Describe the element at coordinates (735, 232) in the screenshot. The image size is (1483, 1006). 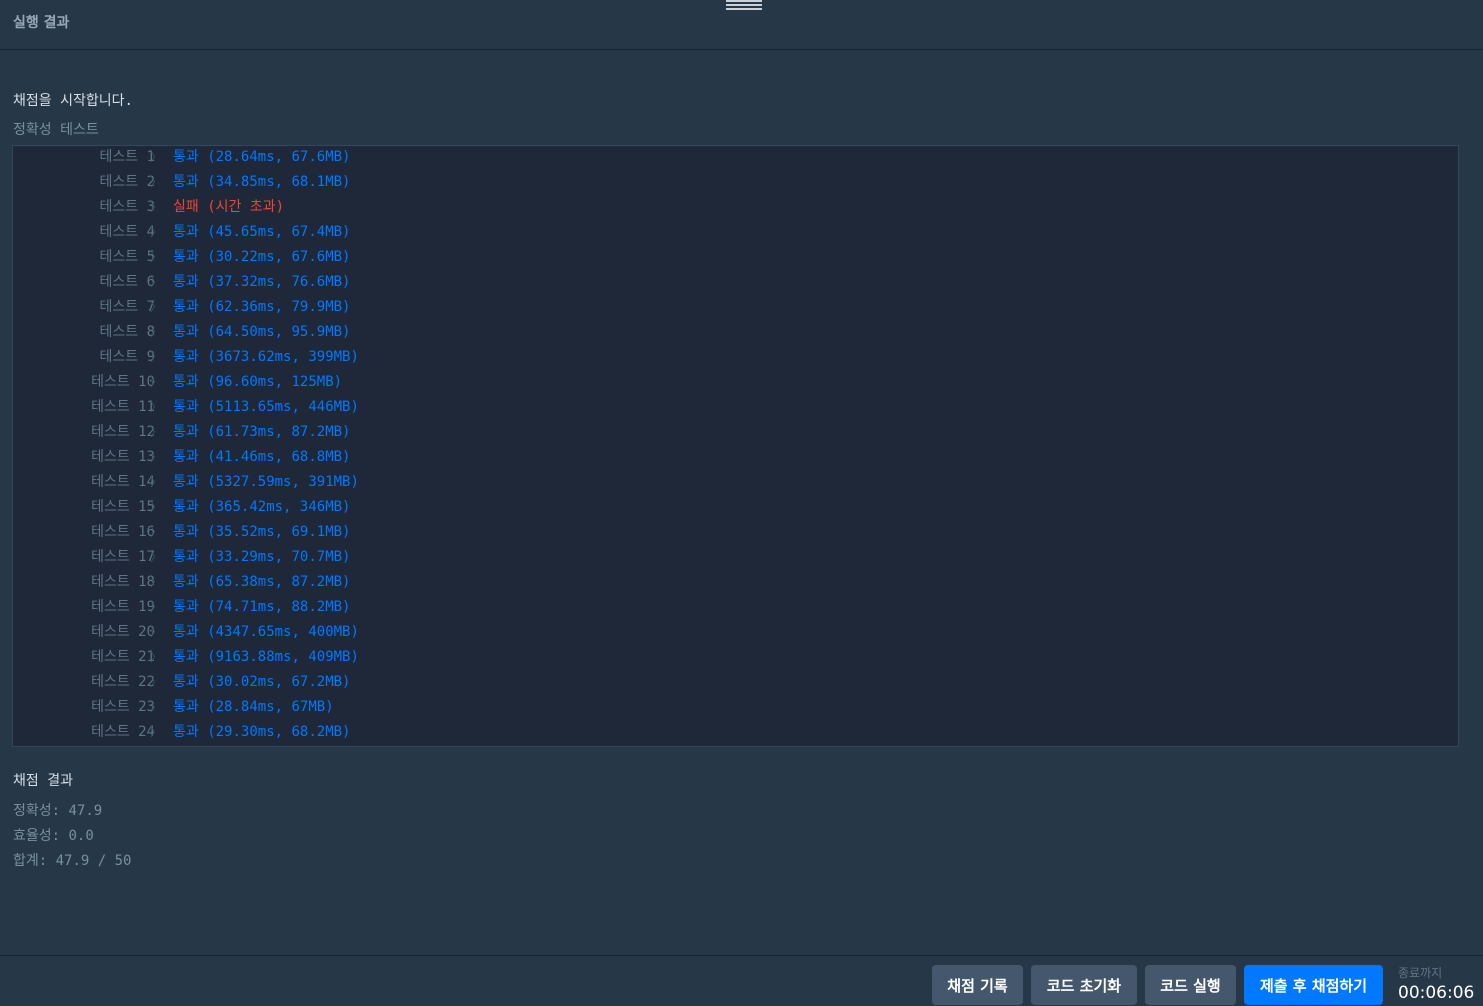
I see `test-result-row: 테스트 4 〉 통과 (45.65ms, 67.4MB)` at that location.